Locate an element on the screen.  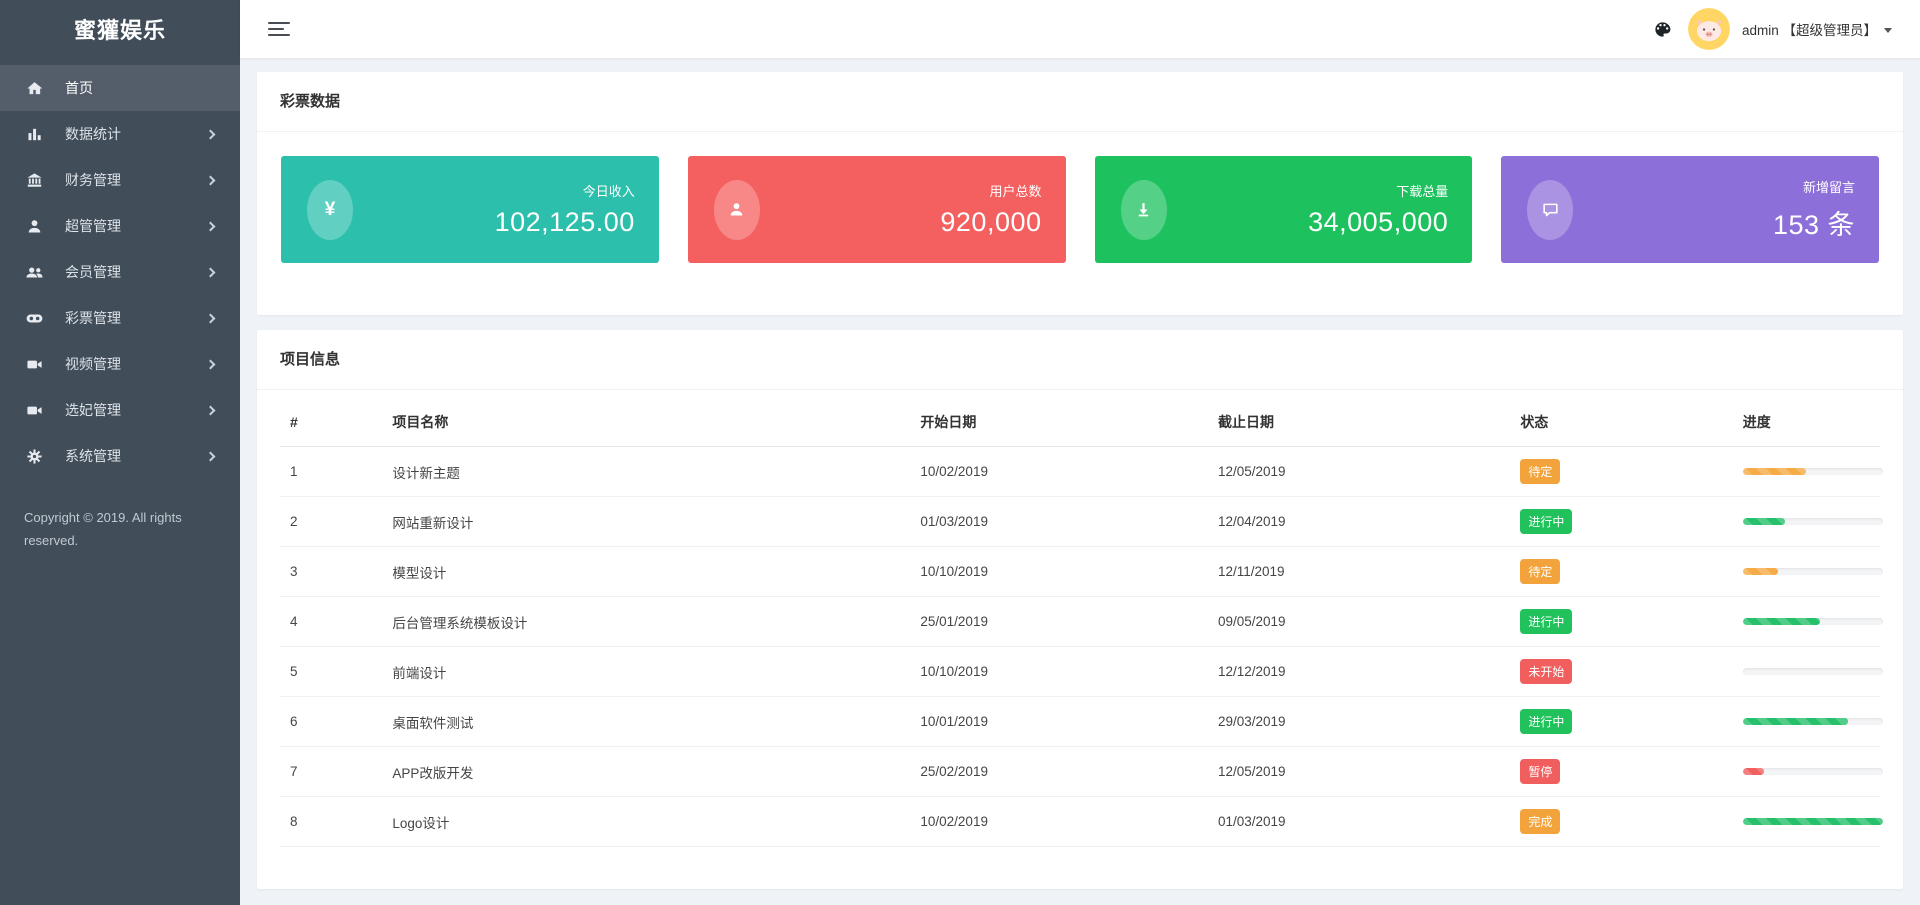
table-row: 8 Logo设计 10/02/2019 01/03/2019 完成 is located at coordinates (1081, 821).